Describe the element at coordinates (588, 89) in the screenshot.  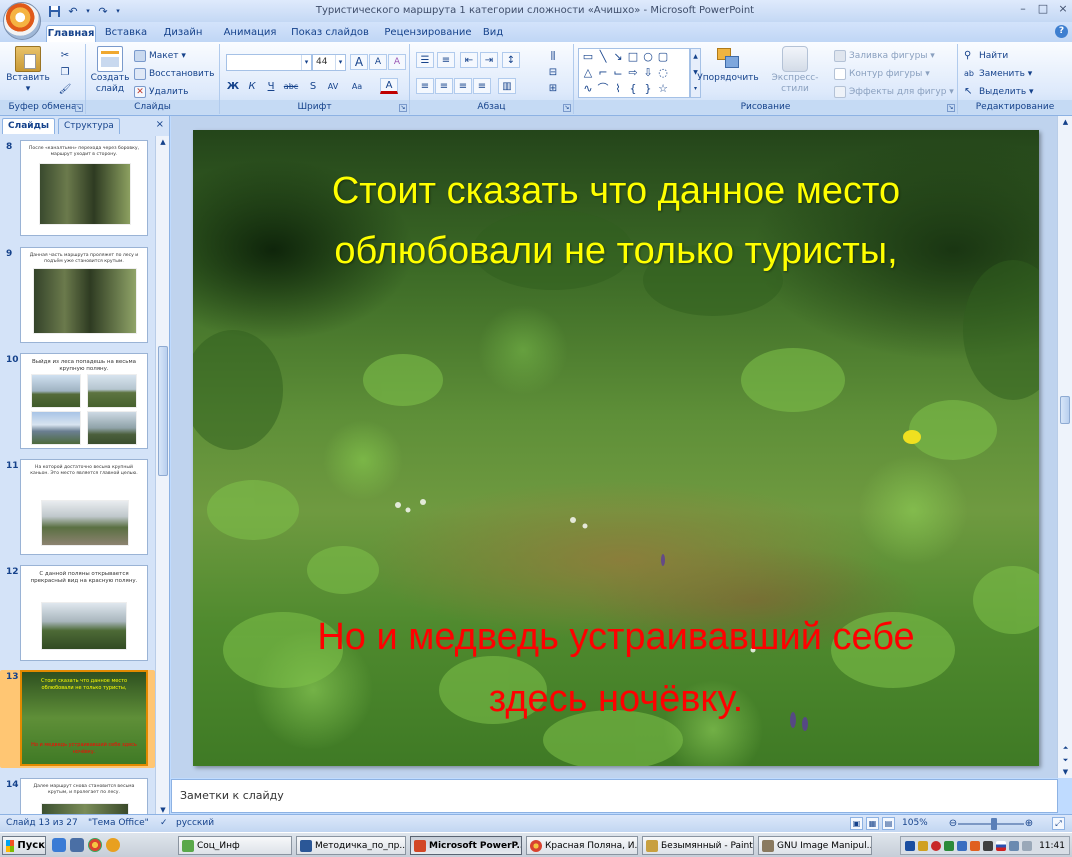
I see `curve-shape-icon: ∿` at that location.